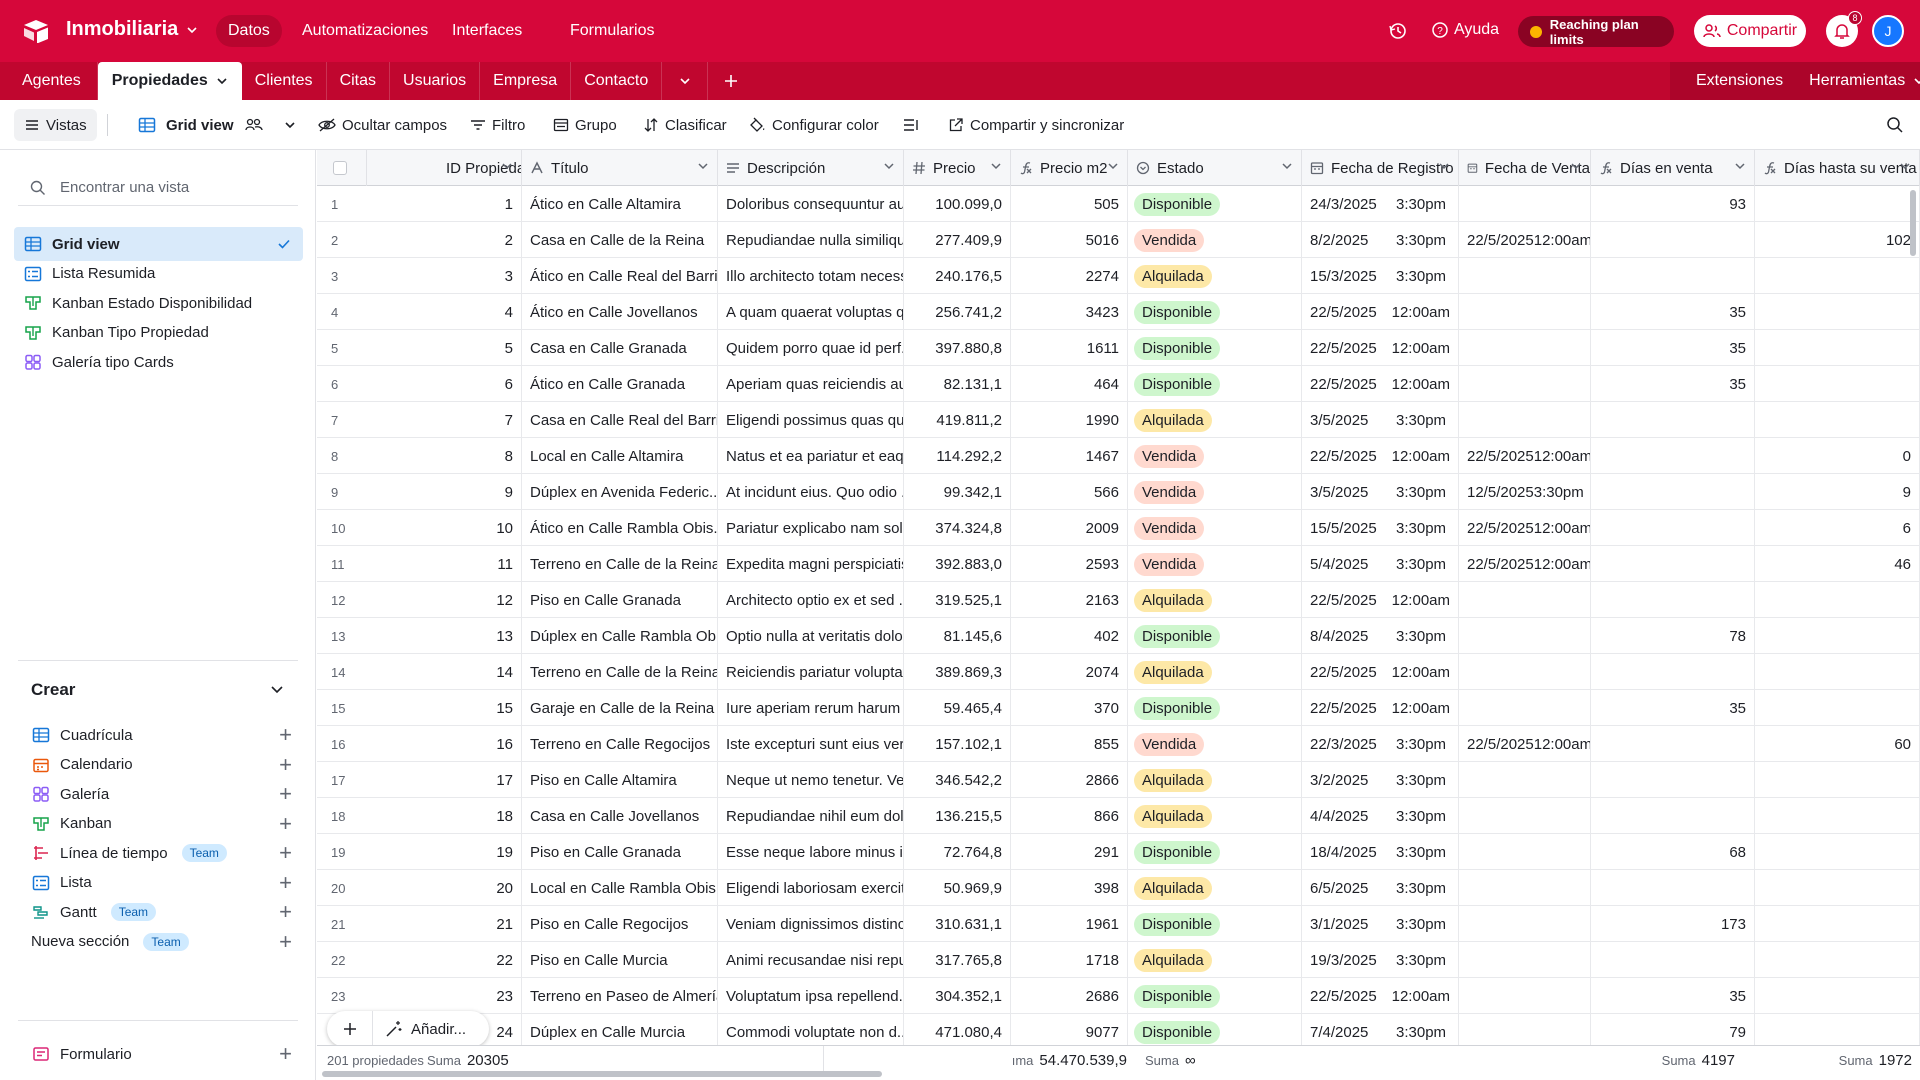 This screenshot has width=1920, height=1080. Describe the element at coordinates (957, 600) in the screenshot. I see `grid-cell: 319.525,1` at that location.